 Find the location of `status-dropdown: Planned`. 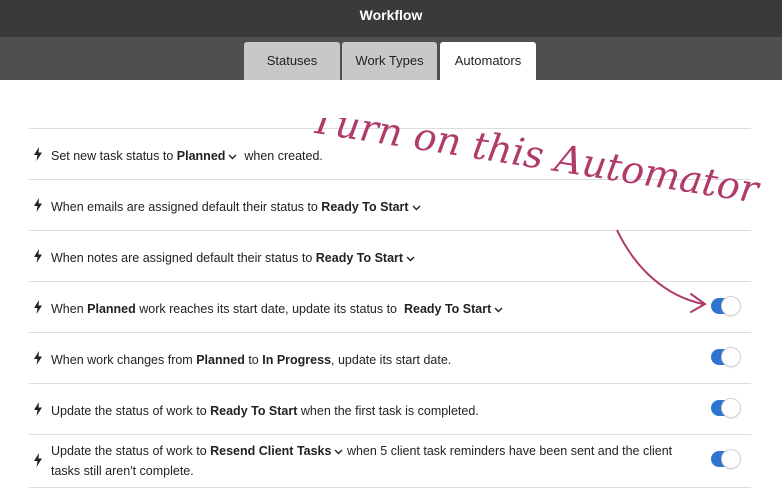

status-dropdown: Planned is located at coordinates (207, 156).